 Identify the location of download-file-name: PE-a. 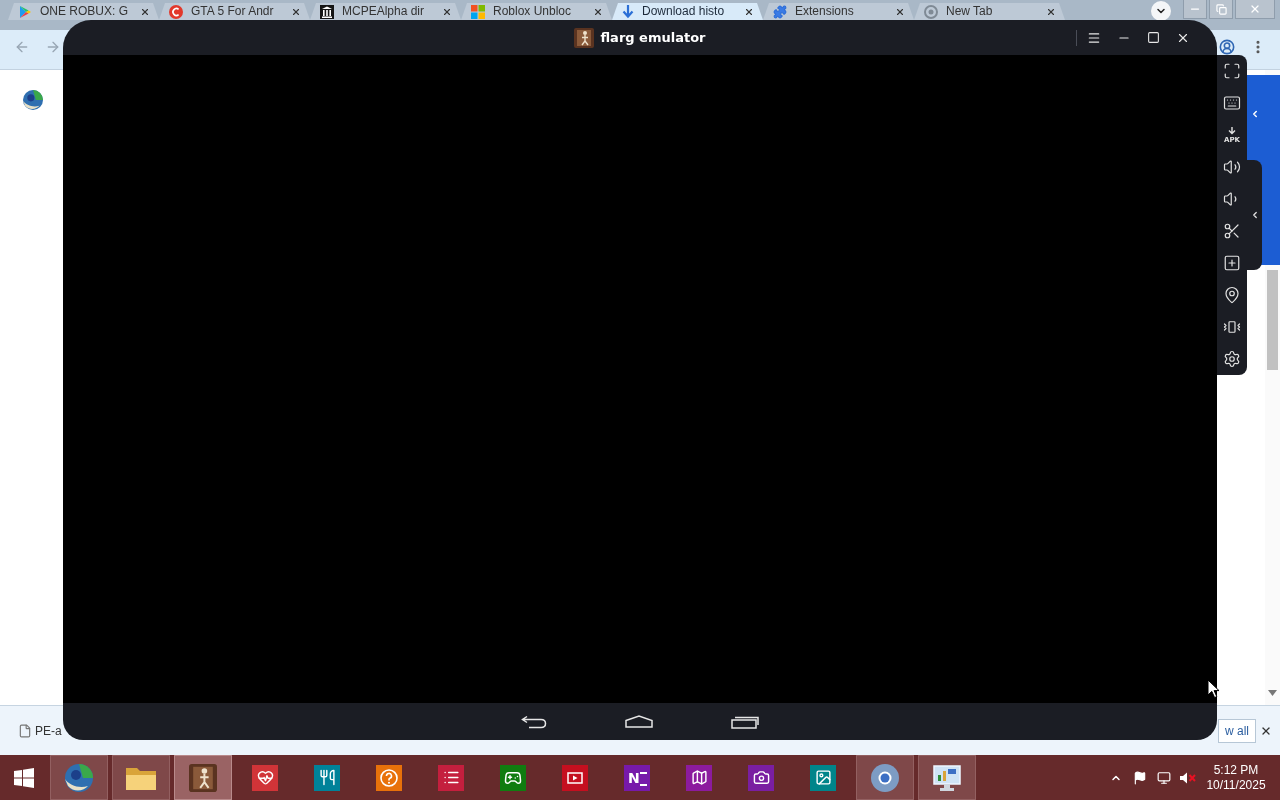
(48, 730).